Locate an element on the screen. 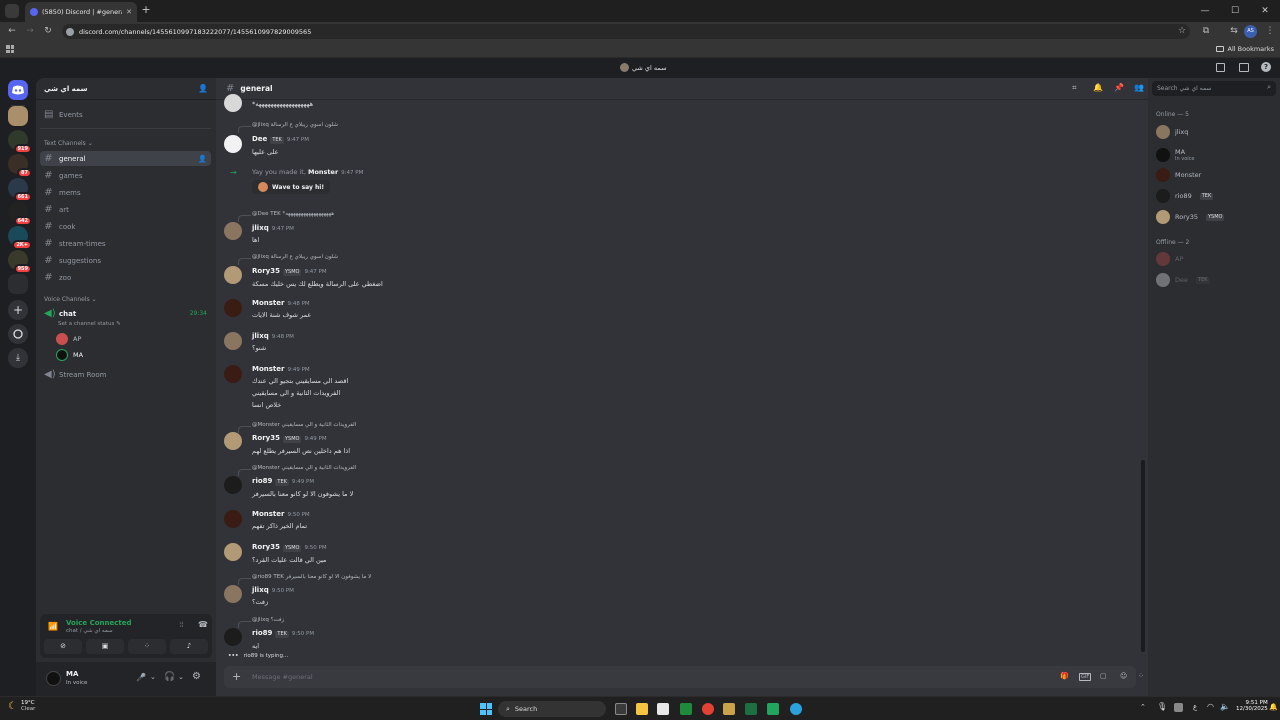  server-icon: 2K+ is located at coordinates (20, 238).